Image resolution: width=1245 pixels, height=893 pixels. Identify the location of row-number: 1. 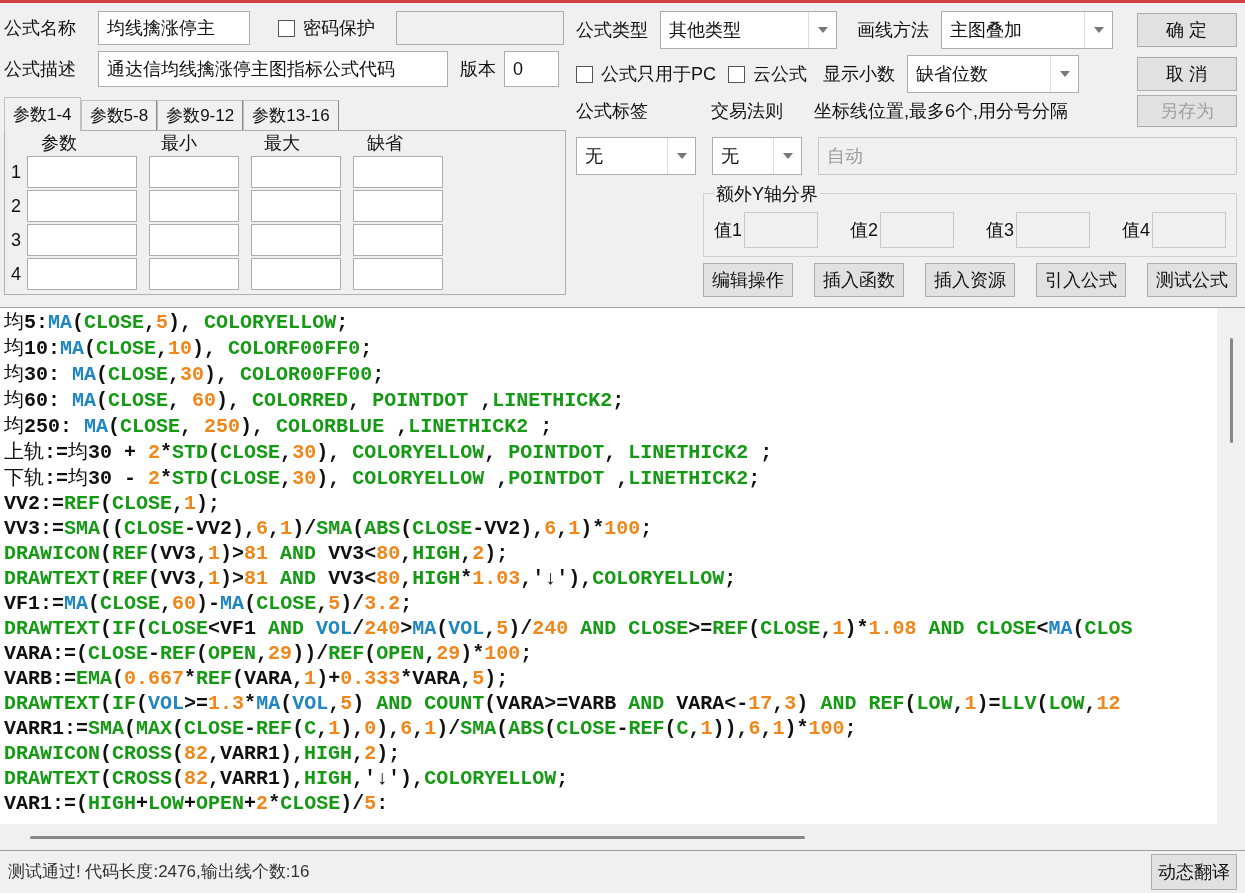
(16, 172).